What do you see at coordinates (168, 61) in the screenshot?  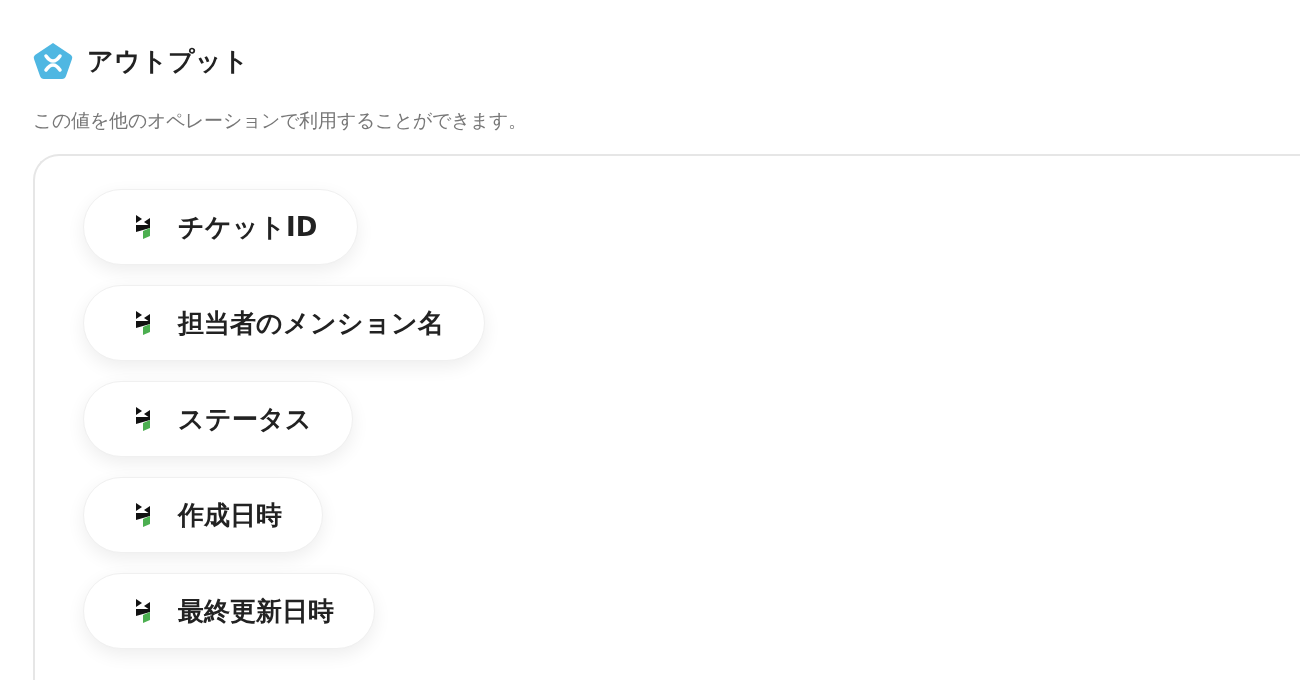 I see `section-title: アウトプット` at bounding box center [168, 61].